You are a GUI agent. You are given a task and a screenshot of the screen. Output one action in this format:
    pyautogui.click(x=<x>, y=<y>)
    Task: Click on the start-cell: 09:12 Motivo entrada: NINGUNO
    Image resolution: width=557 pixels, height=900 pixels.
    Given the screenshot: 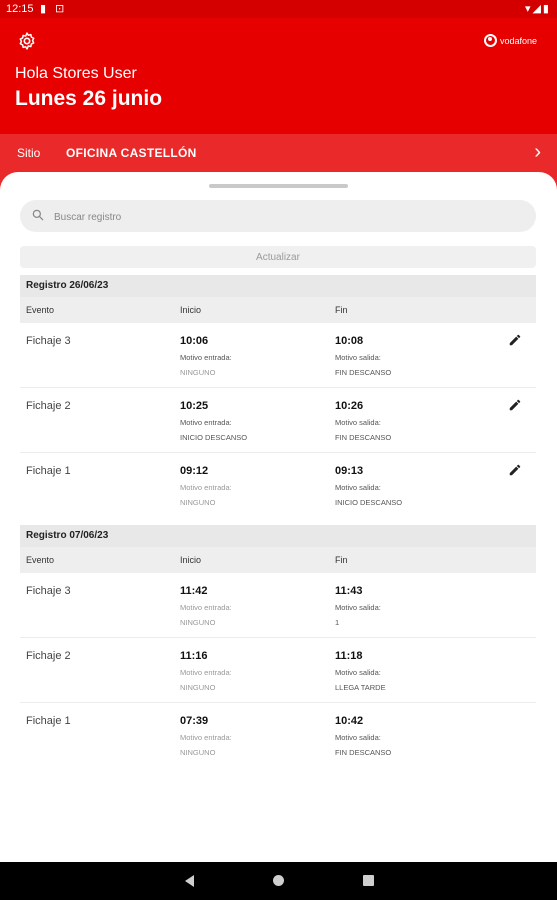 What is the action you would take?
    pyautogui.click(x=206, y=486)
    